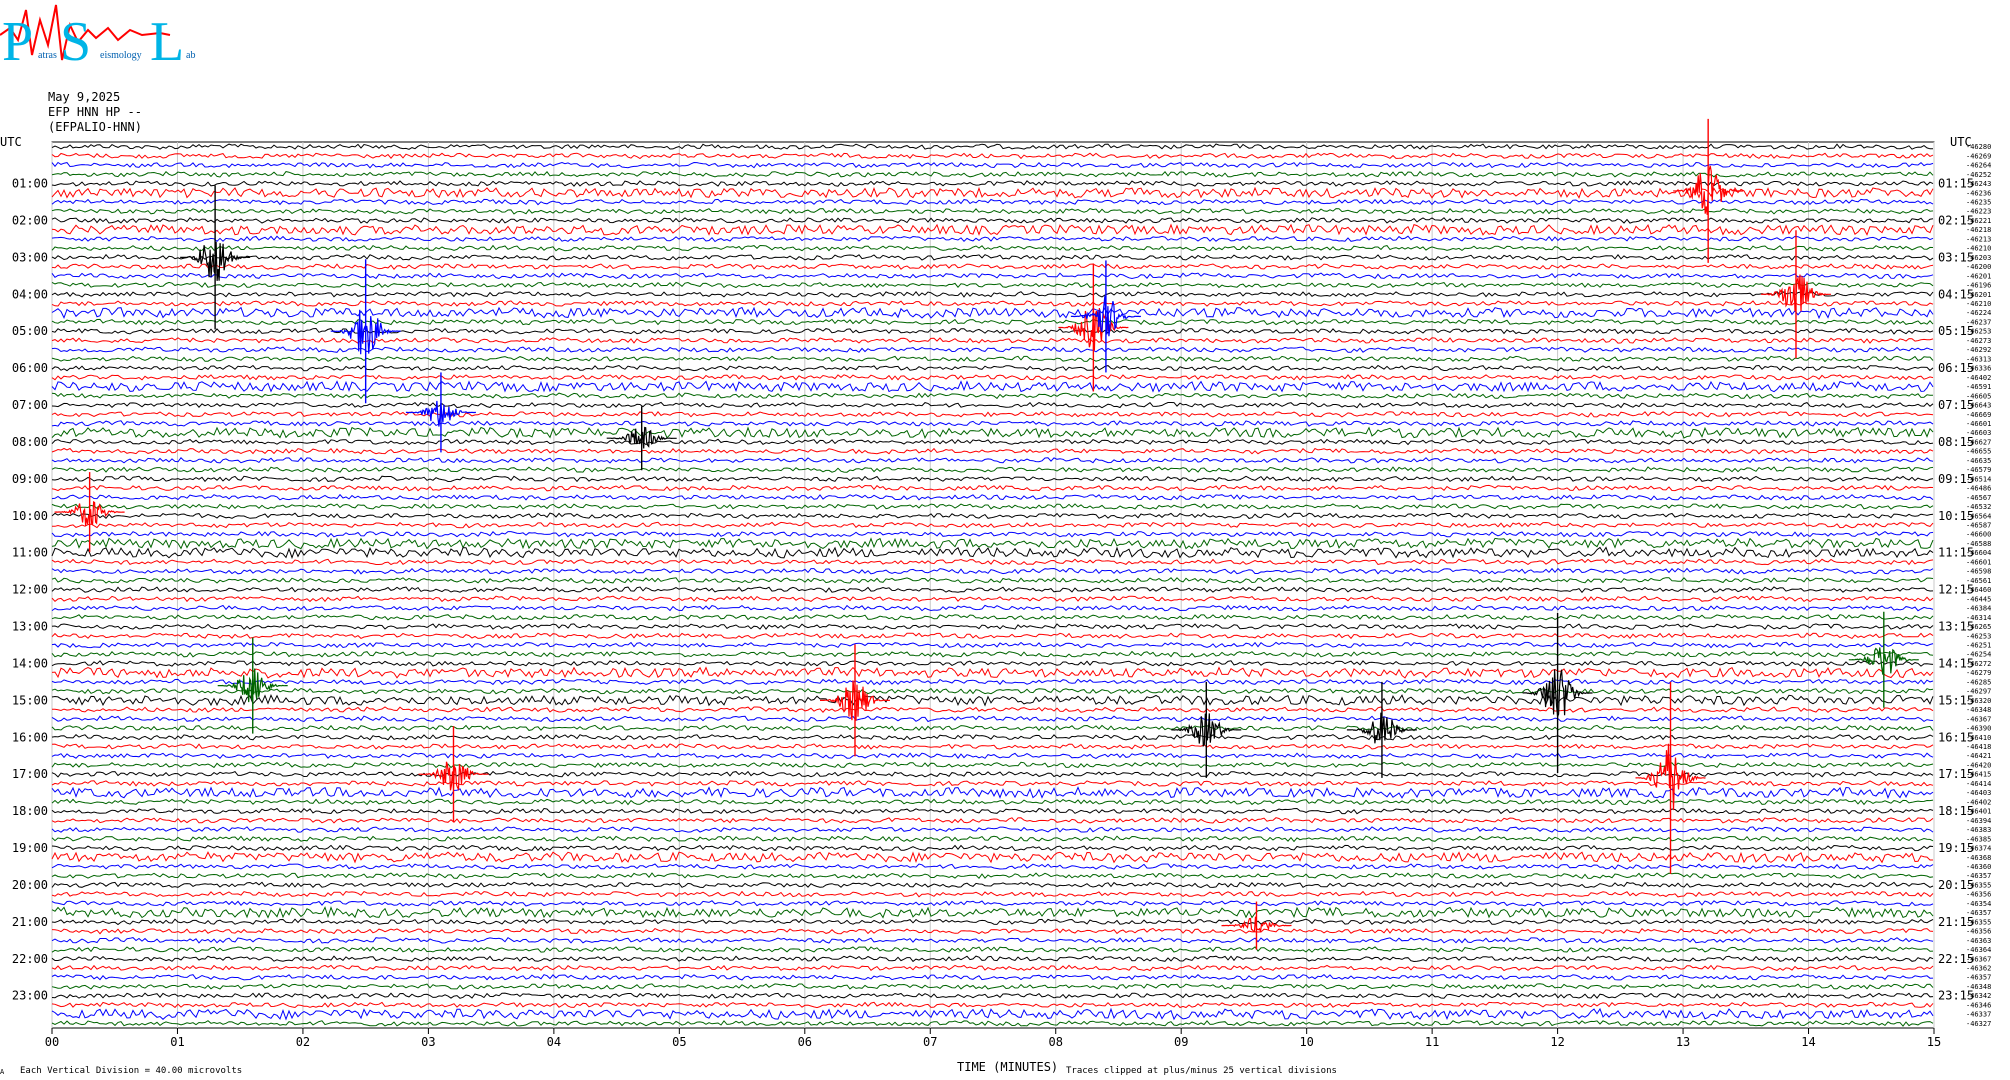  Describe the element at coordinates (30, 774) in the screenshot. I see `left-hour-label: 17:00` at that location.